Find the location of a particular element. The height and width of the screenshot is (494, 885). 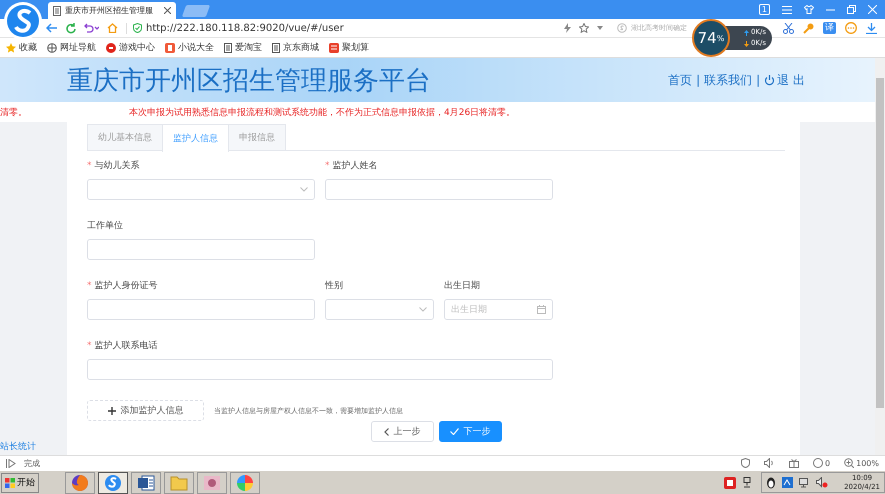

restore-icon is located at coordinates (851, 9).